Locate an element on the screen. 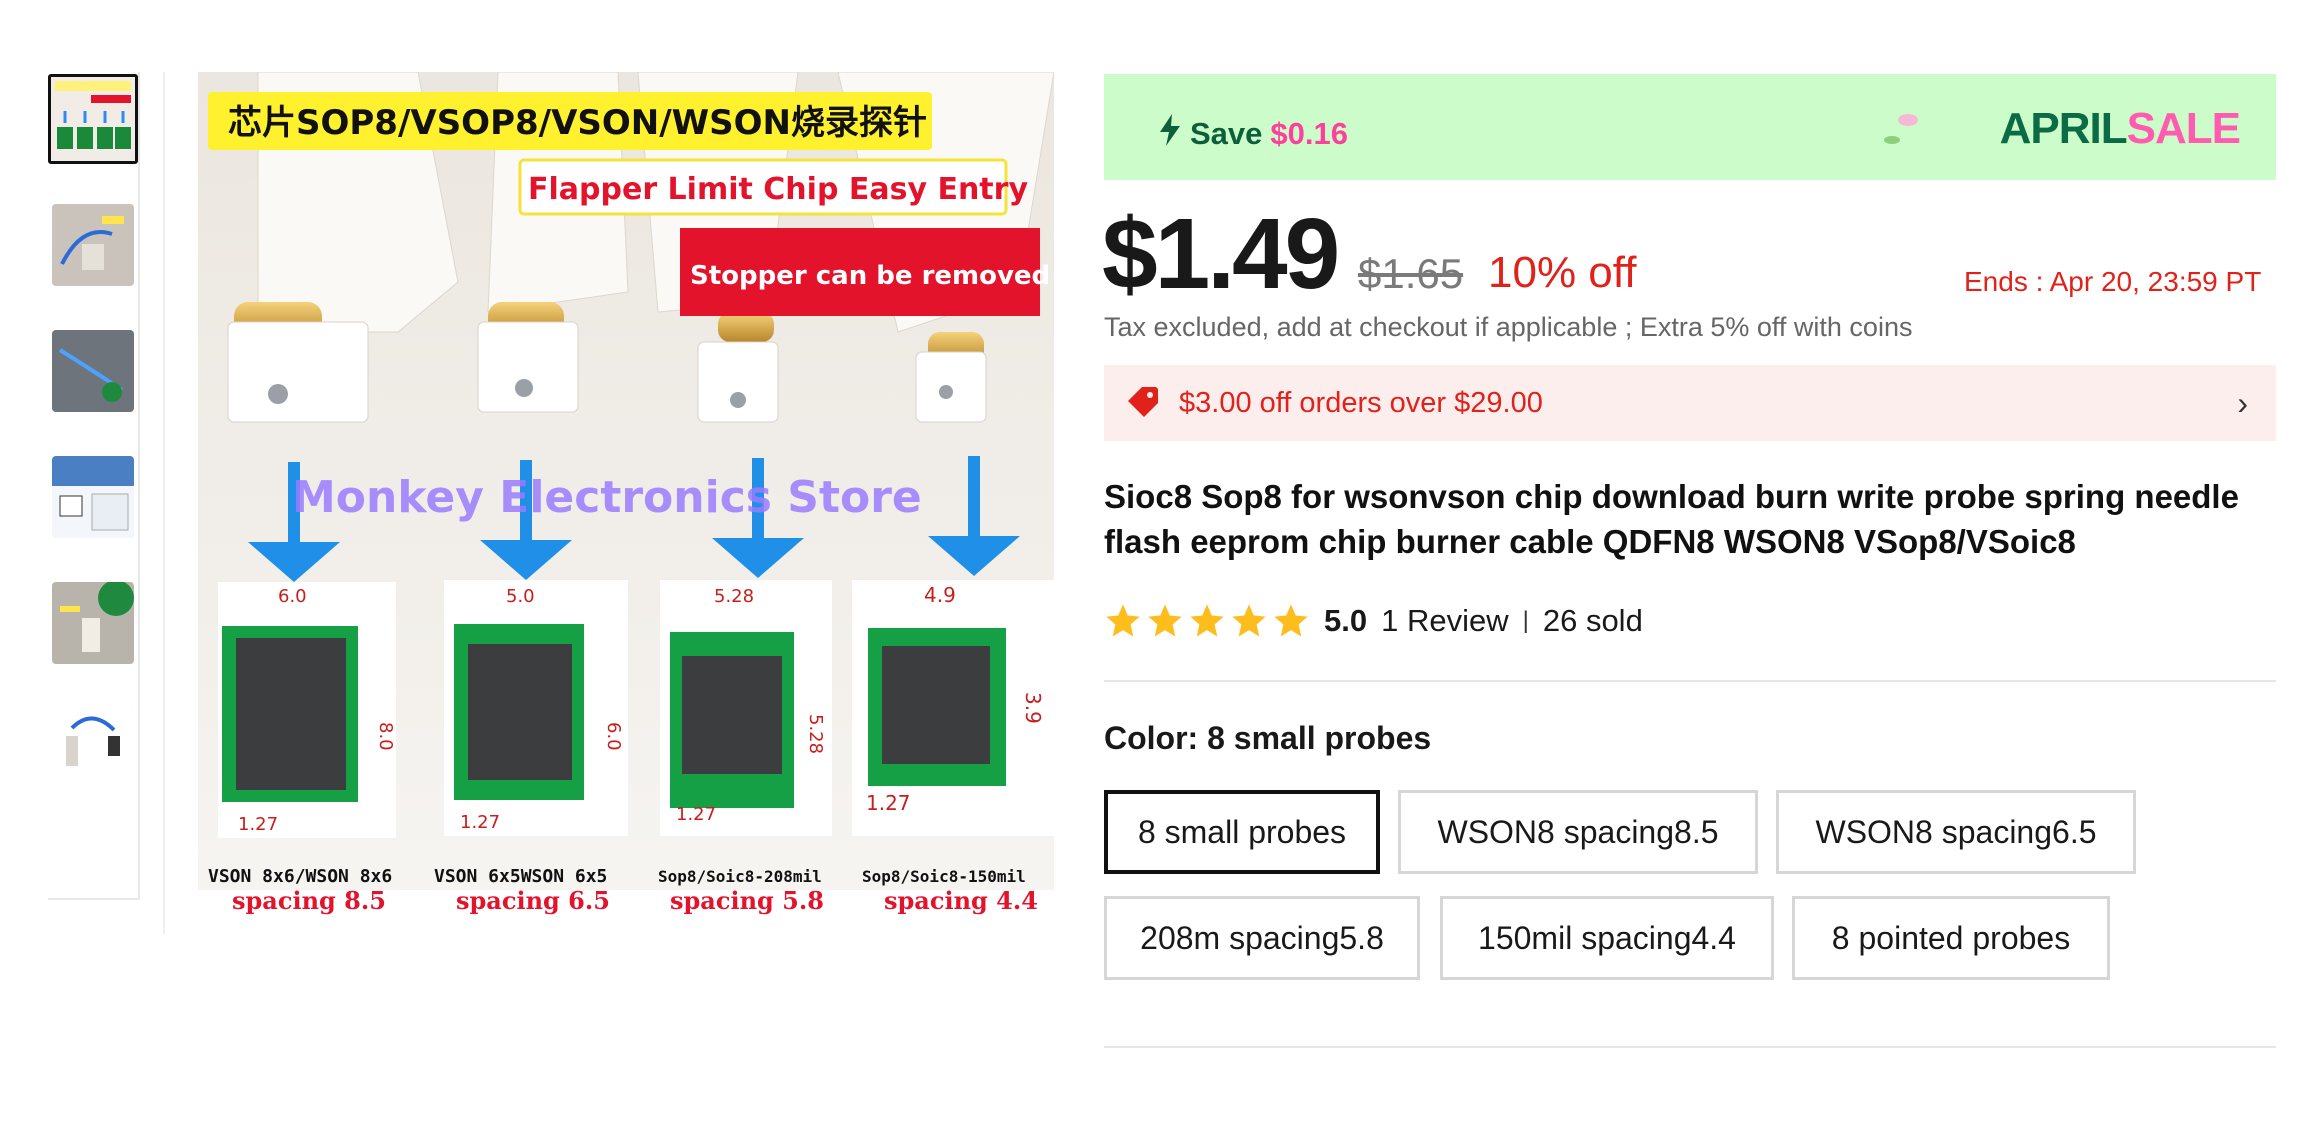 Image resolution: width=2300 pixels, height=1144 pixels. color-option-wson8-spacing8-5: WSON8 spacing8.5 is located at coordinates (1578, 832).